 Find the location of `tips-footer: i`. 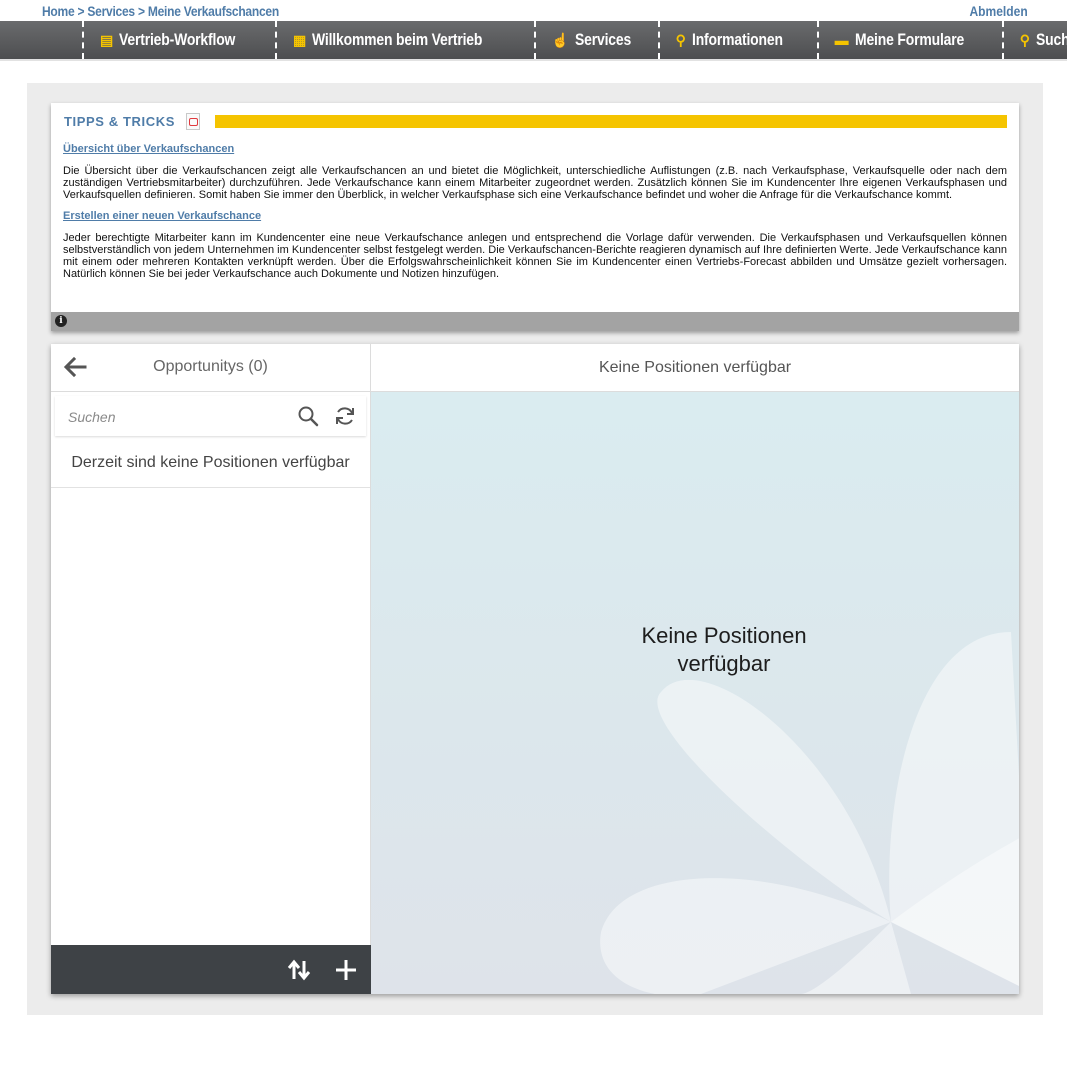

tips-footer: i is located at coordinates (535, 321).